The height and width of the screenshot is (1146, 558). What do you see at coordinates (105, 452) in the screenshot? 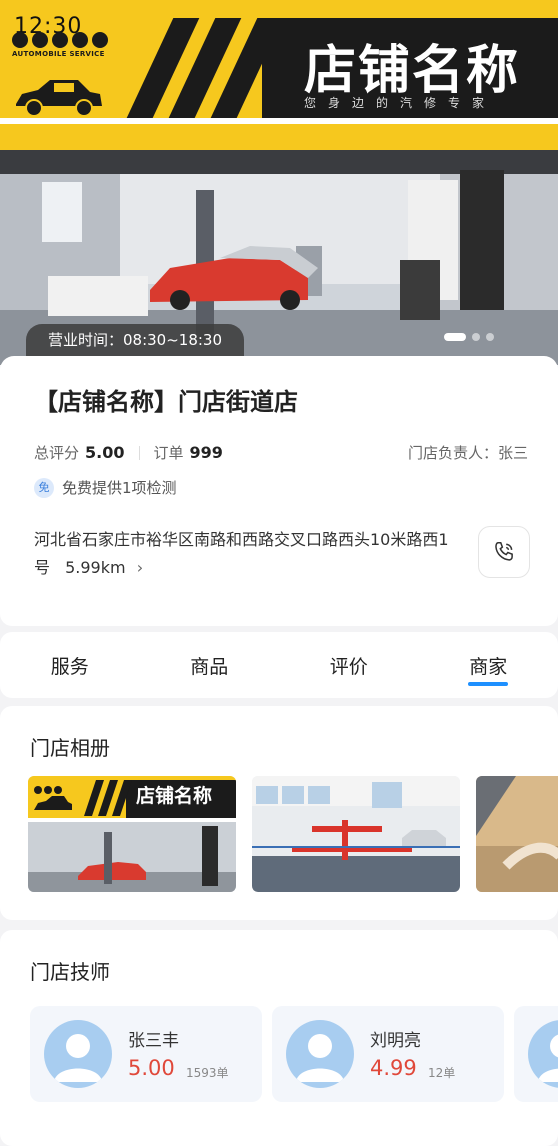
I see `rating-value: 5.00` at bounding box center [105, 452].